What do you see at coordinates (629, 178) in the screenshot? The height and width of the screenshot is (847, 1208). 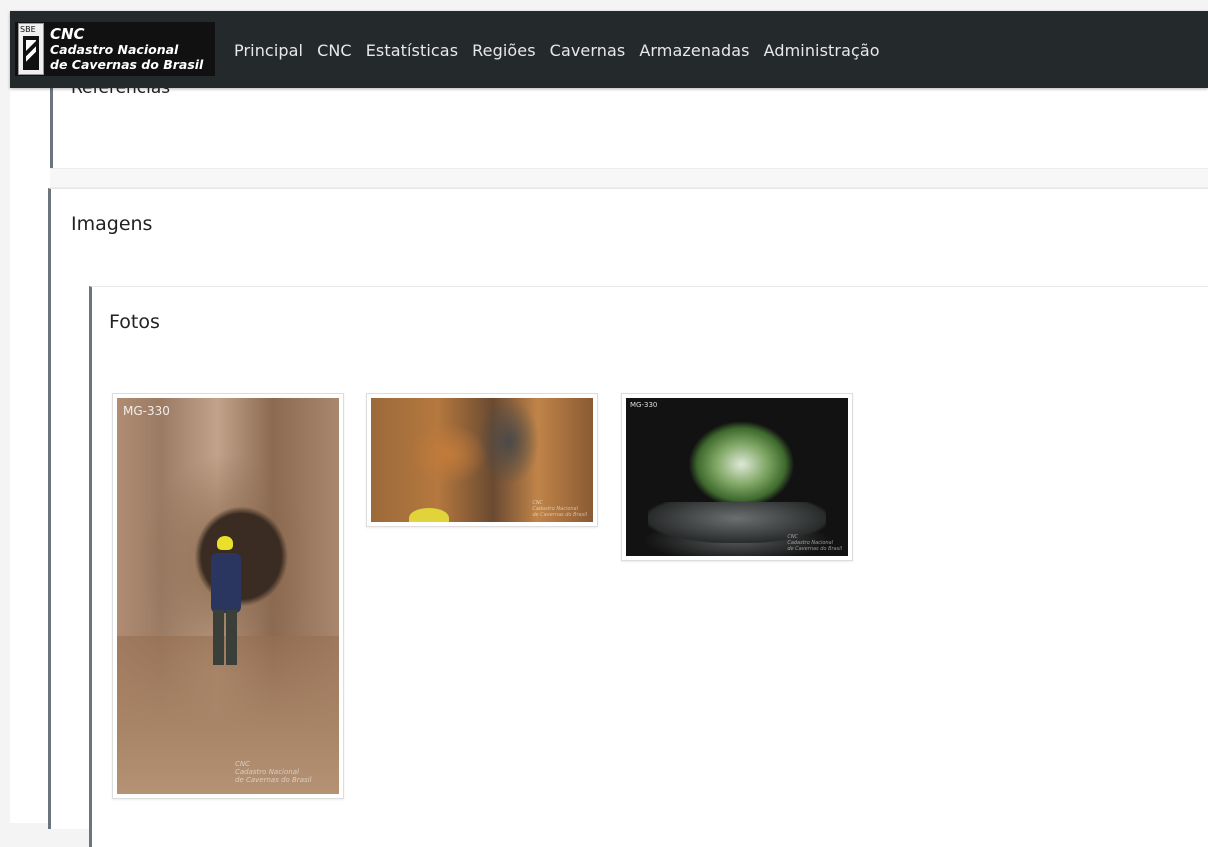 I see `section-divider` at bounding box center [629, 178].